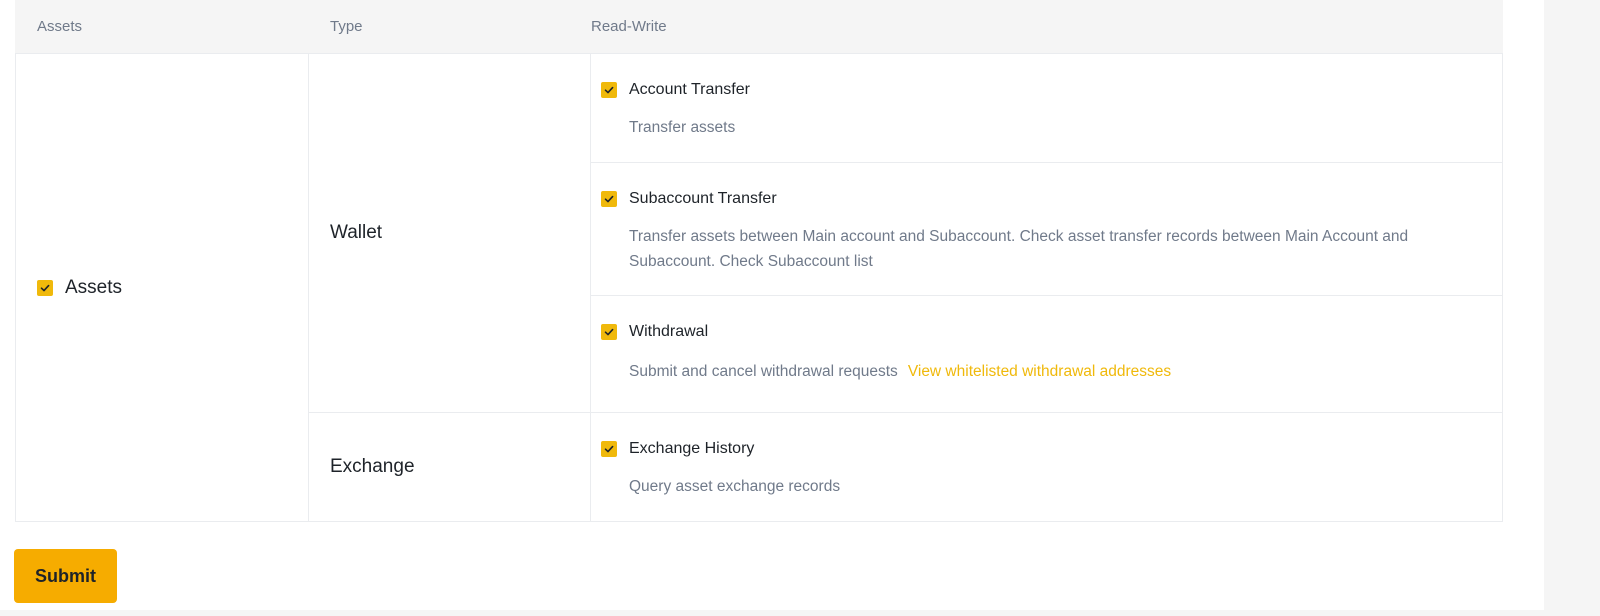 This screenshot has width=1600, height=616. What do you see at coordinates (1046, 108) in the screenshot?
I see `perm-account-transfer: Account Transfer Transfer assets` at bounding box center [1046, 108].